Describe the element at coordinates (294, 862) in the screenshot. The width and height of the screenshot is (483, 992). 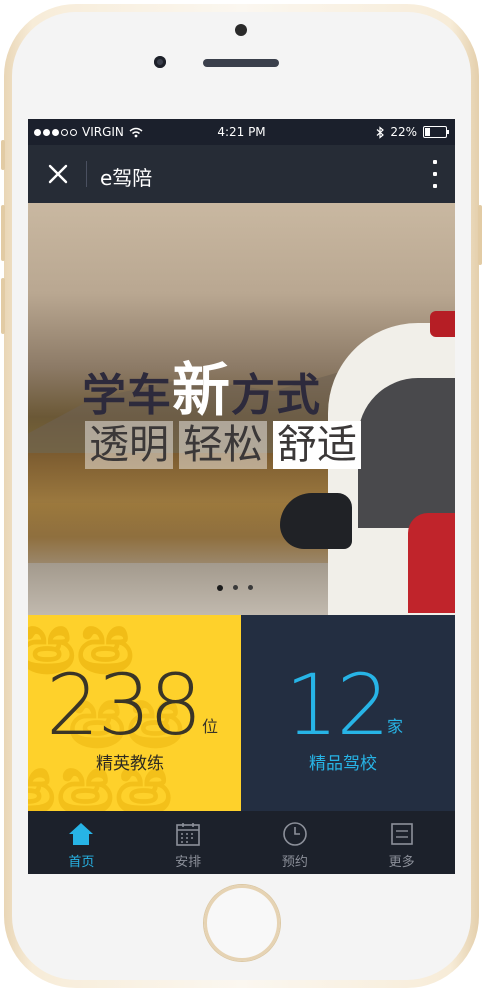
I see `tab-label: 预约` at that location.